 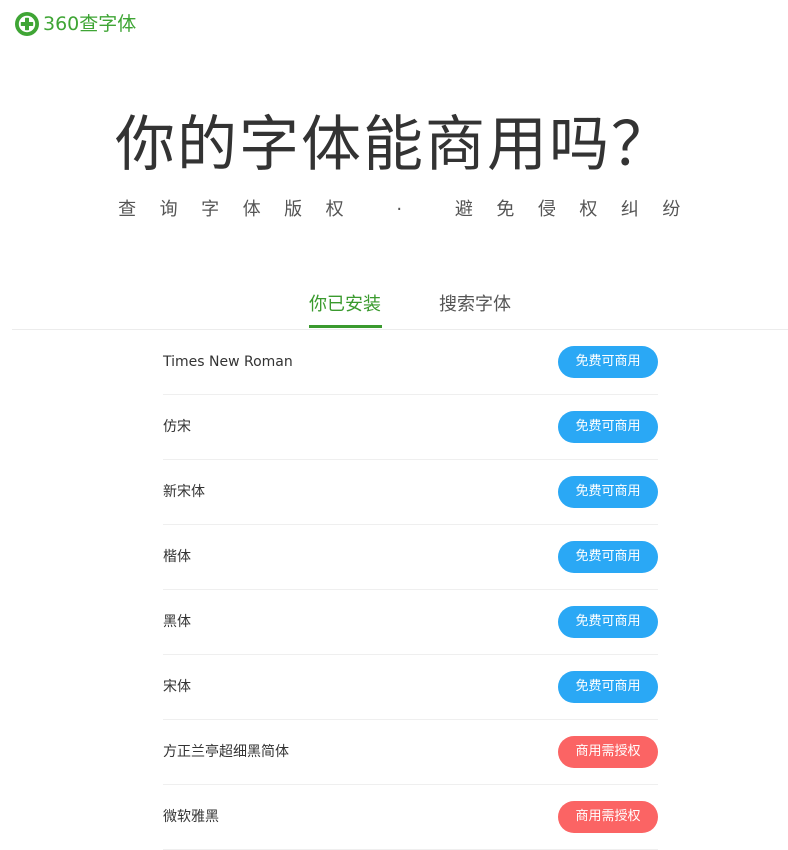 I want to click on list-item: 新宋体 免费可商用, so click(x=410, y=492).